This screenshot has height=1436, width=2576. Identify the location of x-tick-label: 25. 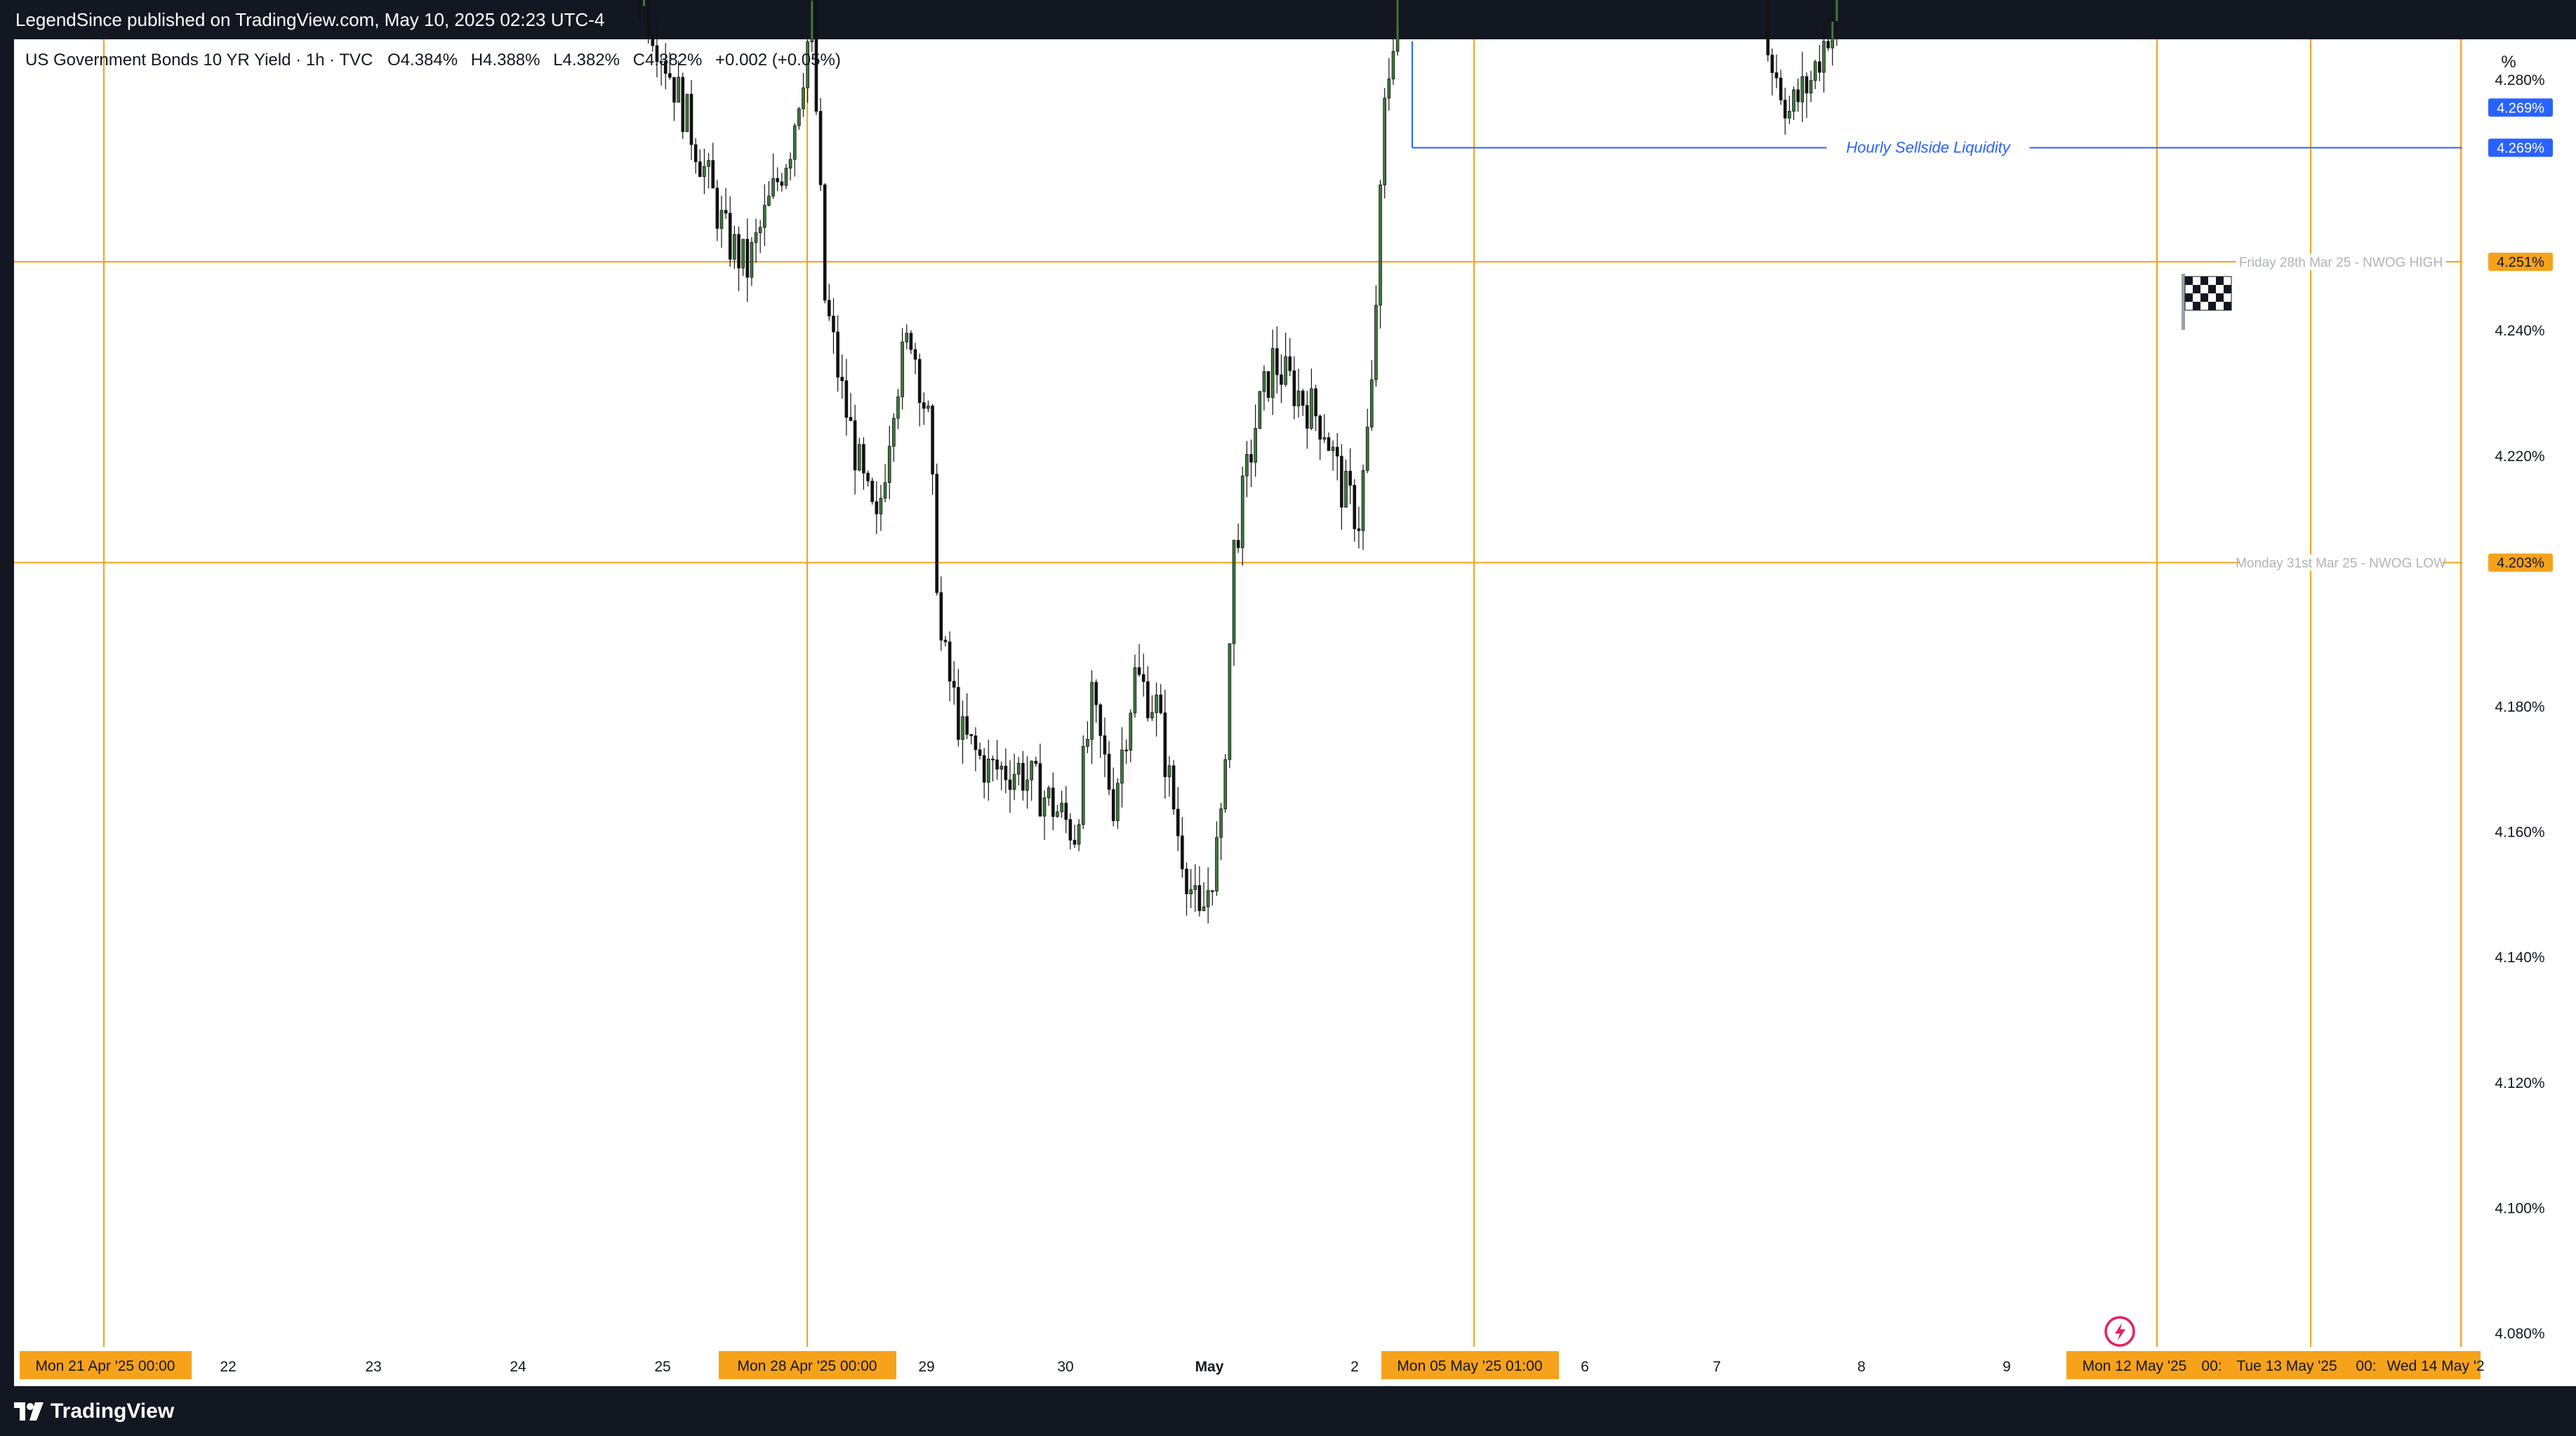
(662, 1367).